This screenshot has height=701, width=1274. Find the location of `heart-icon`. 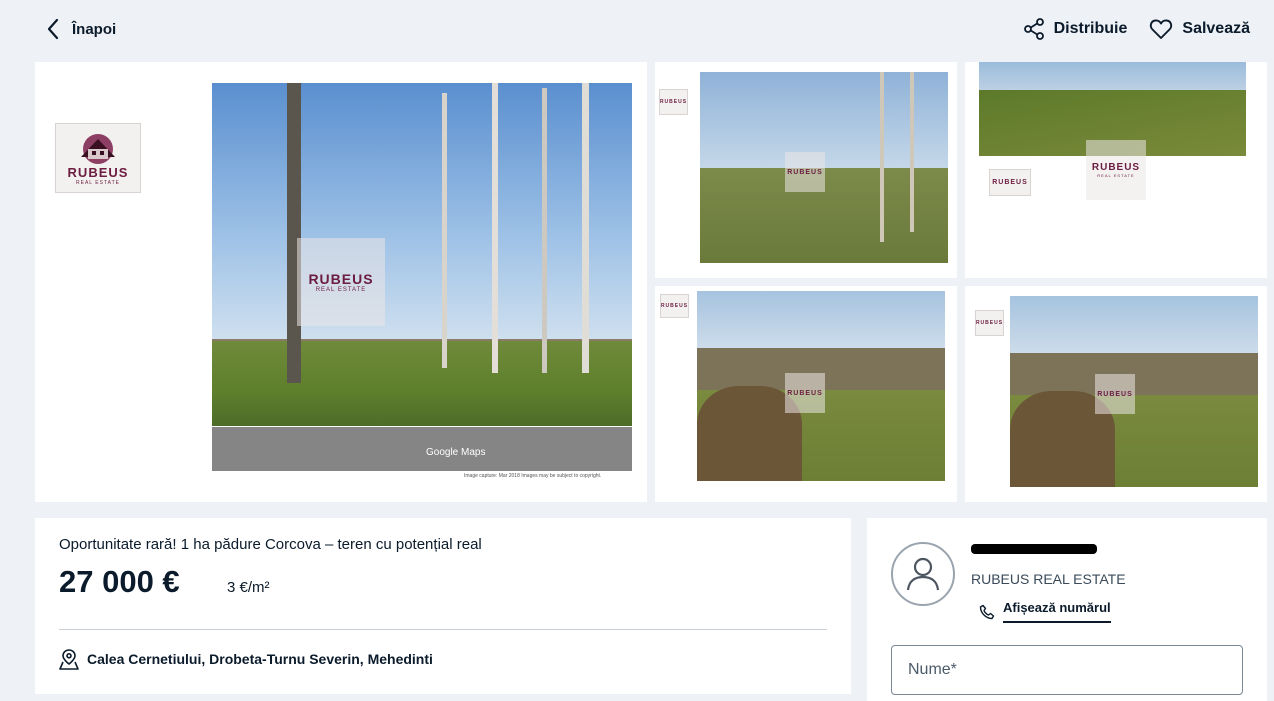

heart-icon is located at coordinates (1161, 29).